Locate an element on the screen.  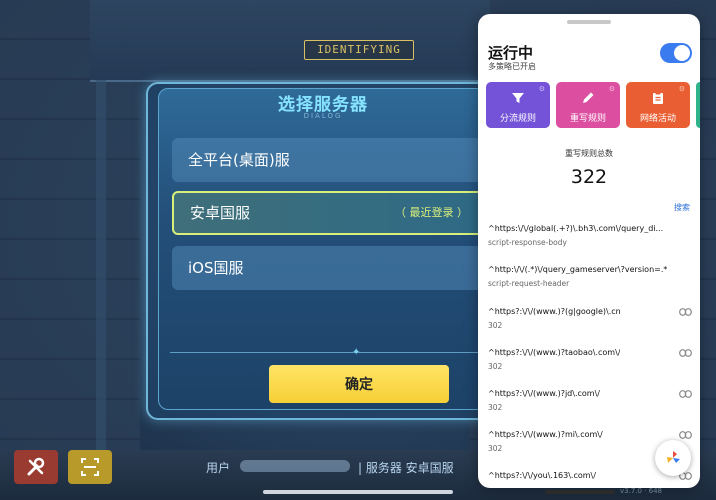
pillar is located at coordinates (101, 270).